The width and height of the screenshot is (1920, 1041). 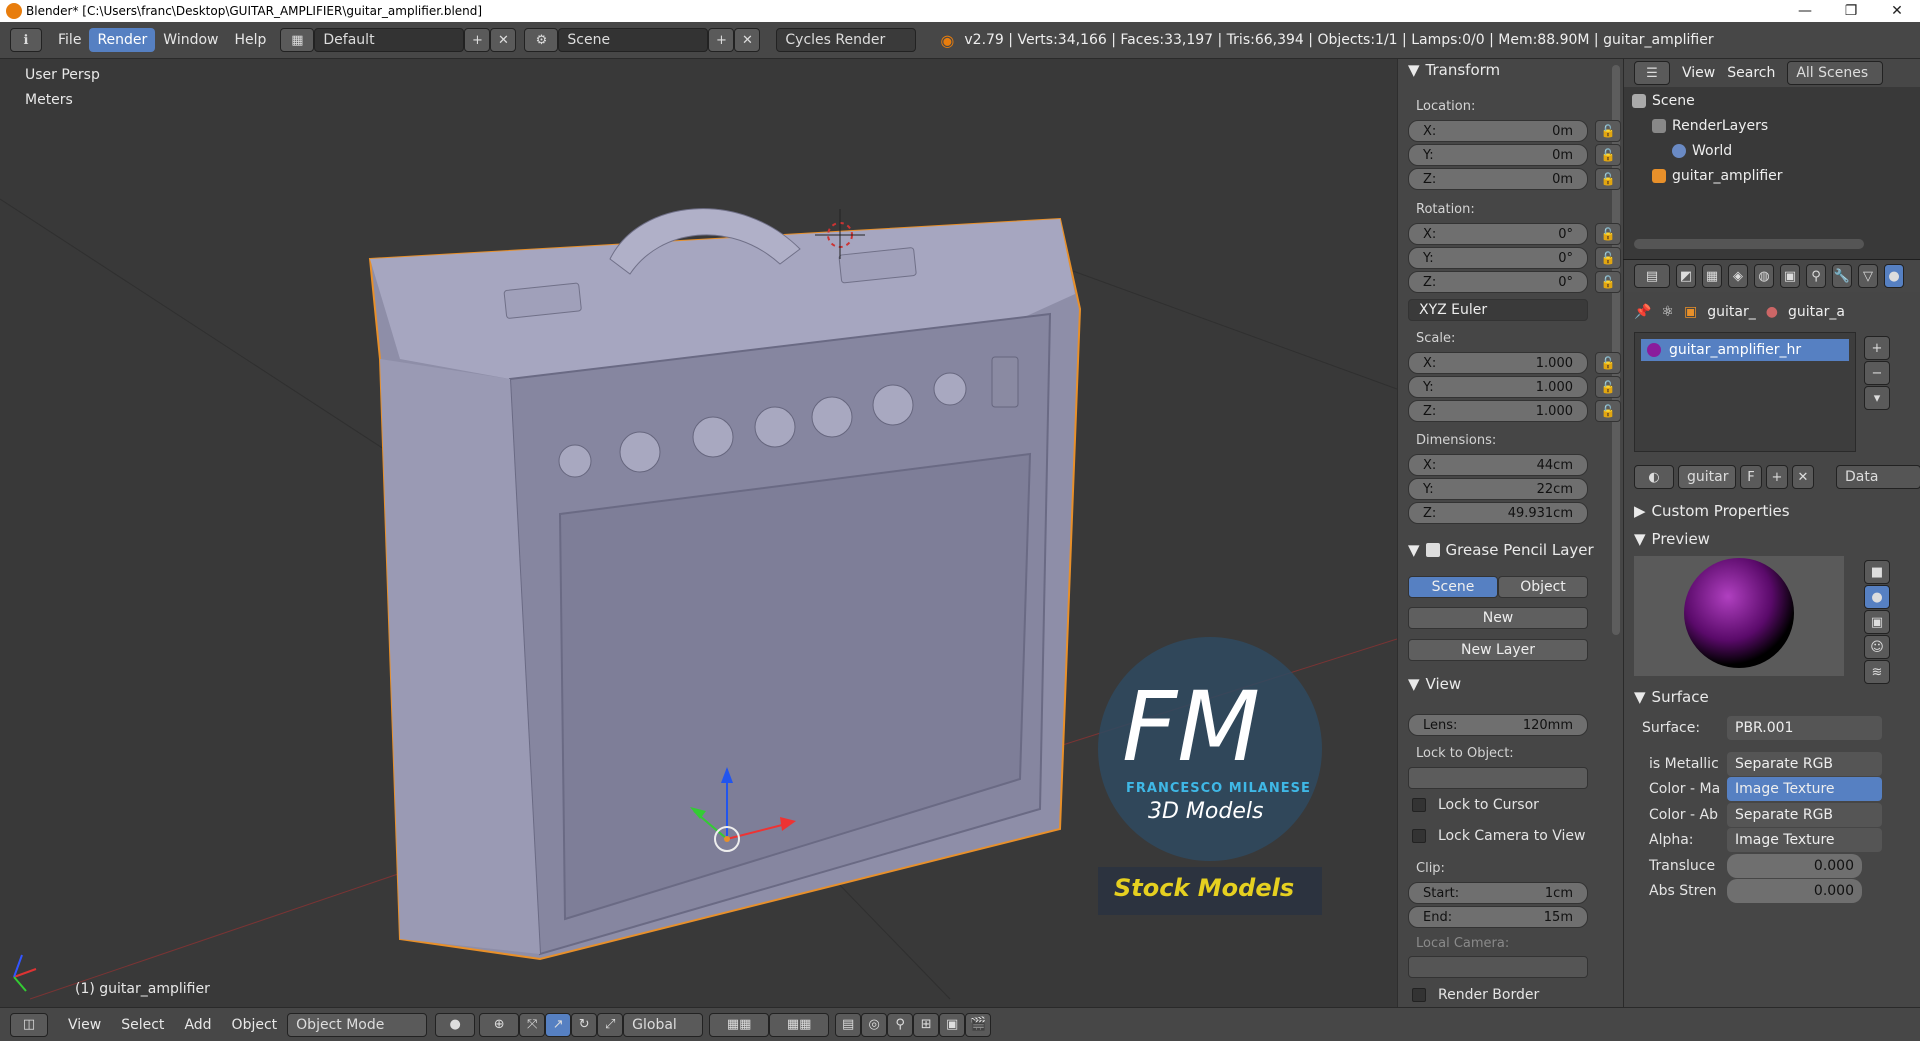 What do you see at coordinates (1790, 276) in the screenshot?
I see `object-tab-icon: ▣` at bounding box center [1790, 276].